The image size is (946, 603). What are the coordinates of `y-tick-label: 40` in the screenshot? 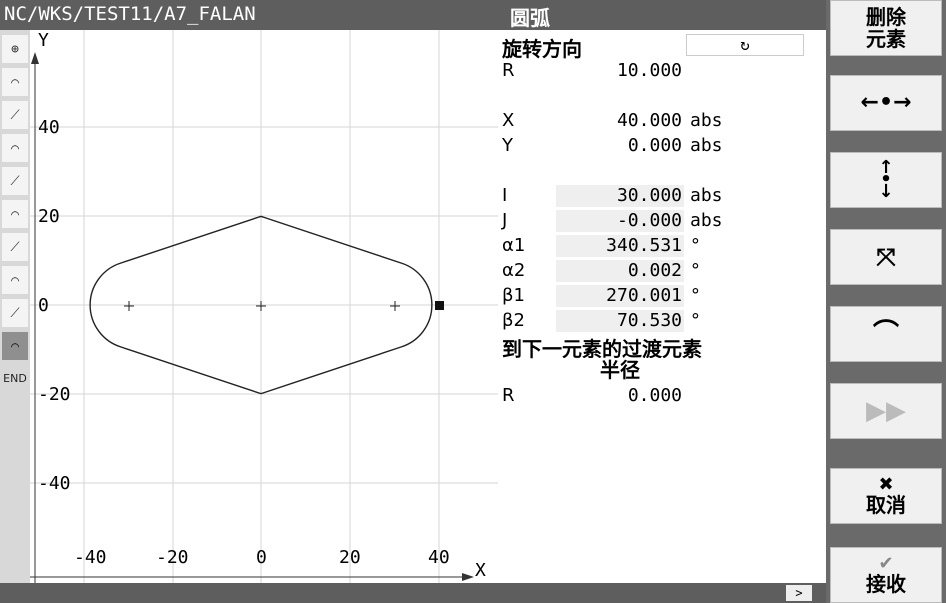 It's located at (49, 127).